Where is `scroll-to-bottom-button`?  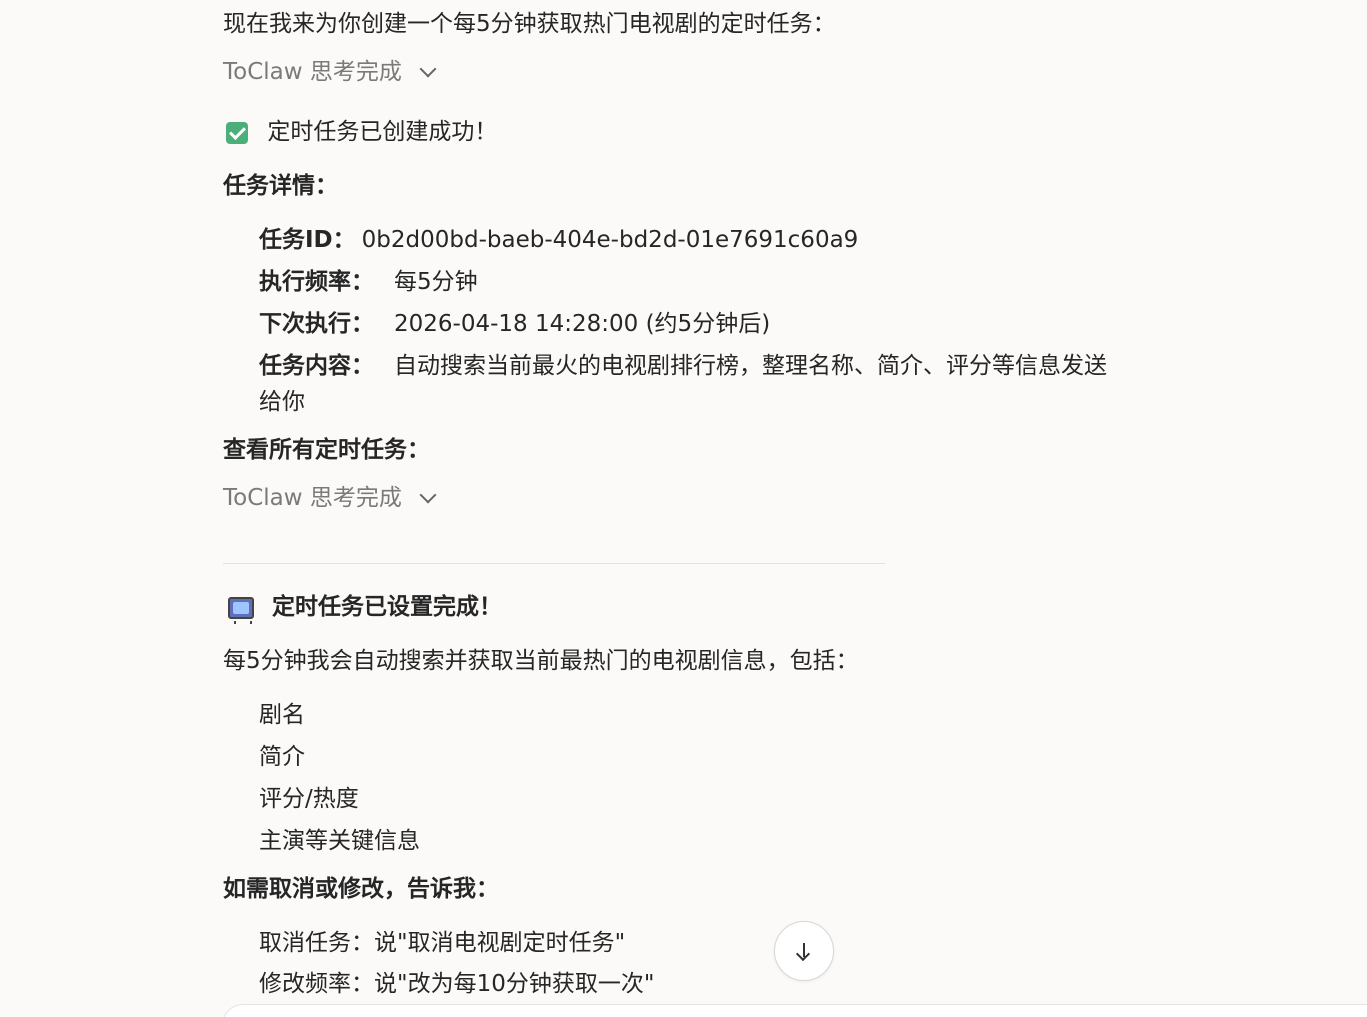
scroll-to-bottom-button is located at coordinates (804, 951).